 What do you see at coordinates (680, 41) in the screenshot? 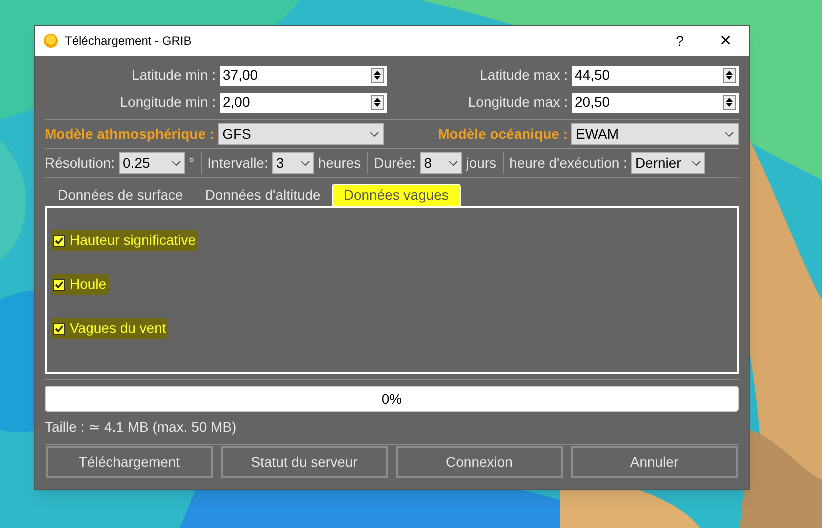
I see `help-button: ?` at bounding box center [680, 41].